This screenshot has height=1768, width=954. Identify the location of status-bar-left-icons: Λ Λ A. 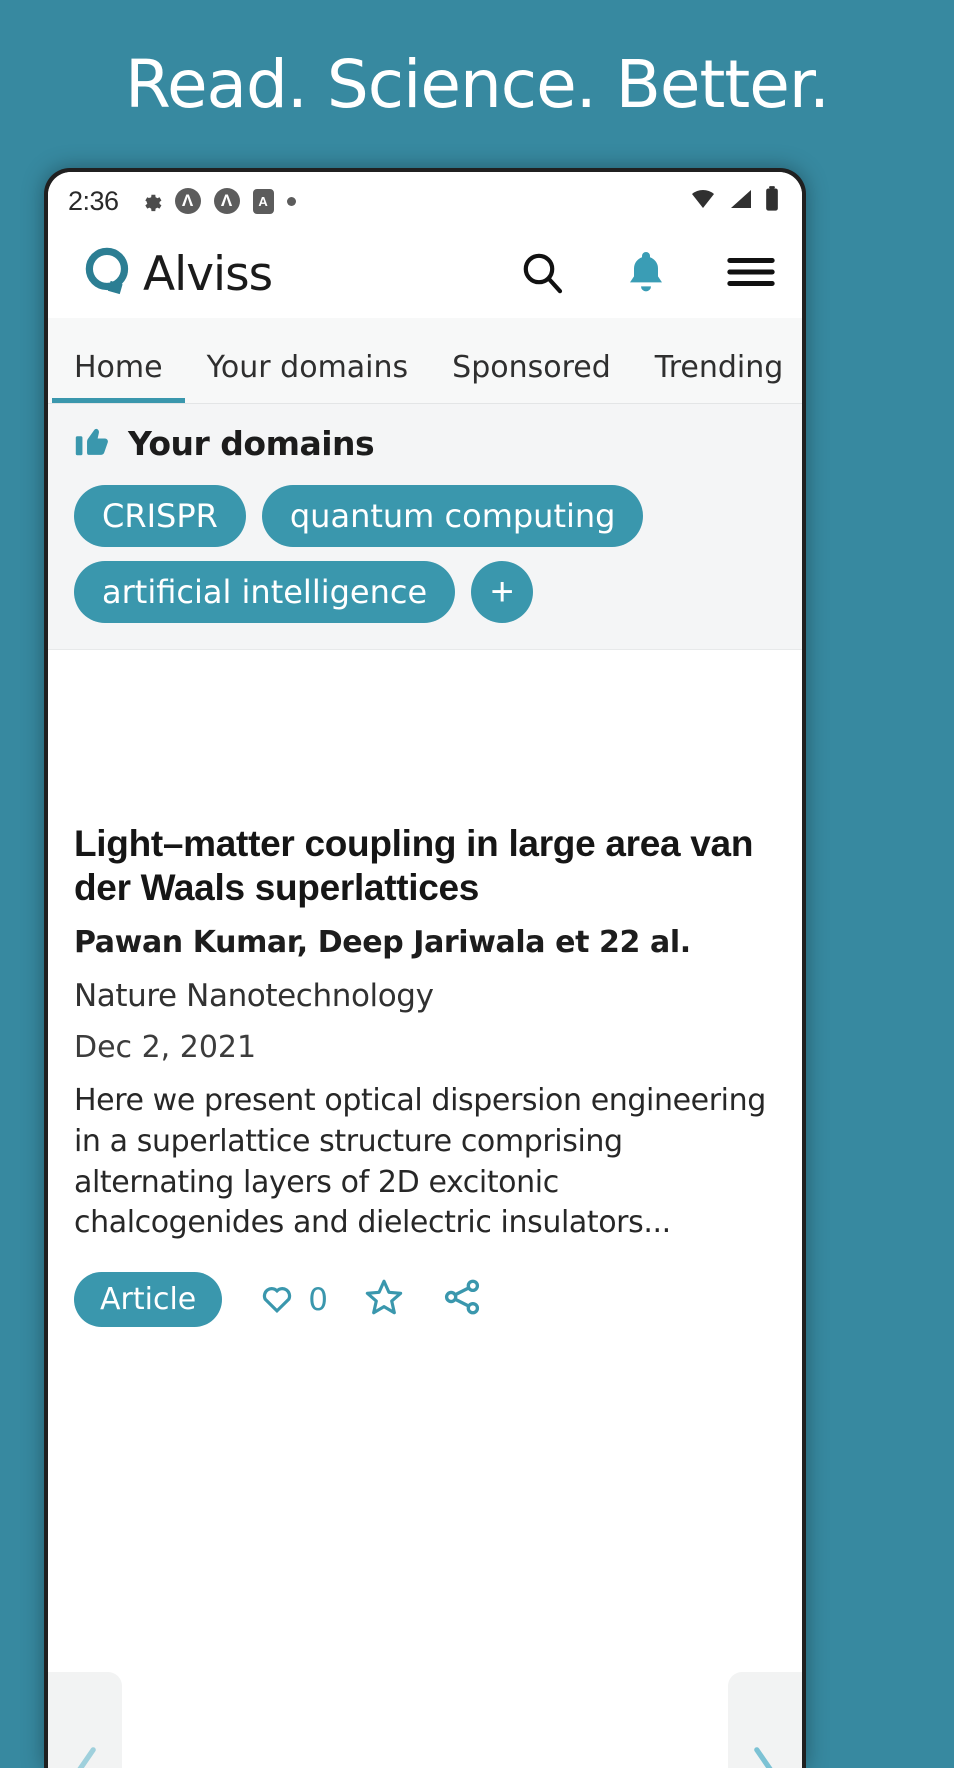
(217, 201).